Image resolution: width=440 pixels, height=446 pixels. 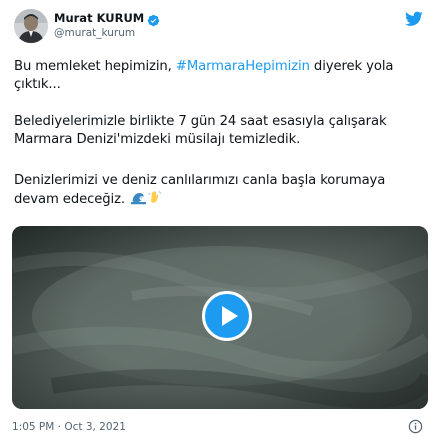 What do you see at coordinates (153, 19) in the screenshot?
I see `verified-badge-icon` at bounding box center [153, 19].